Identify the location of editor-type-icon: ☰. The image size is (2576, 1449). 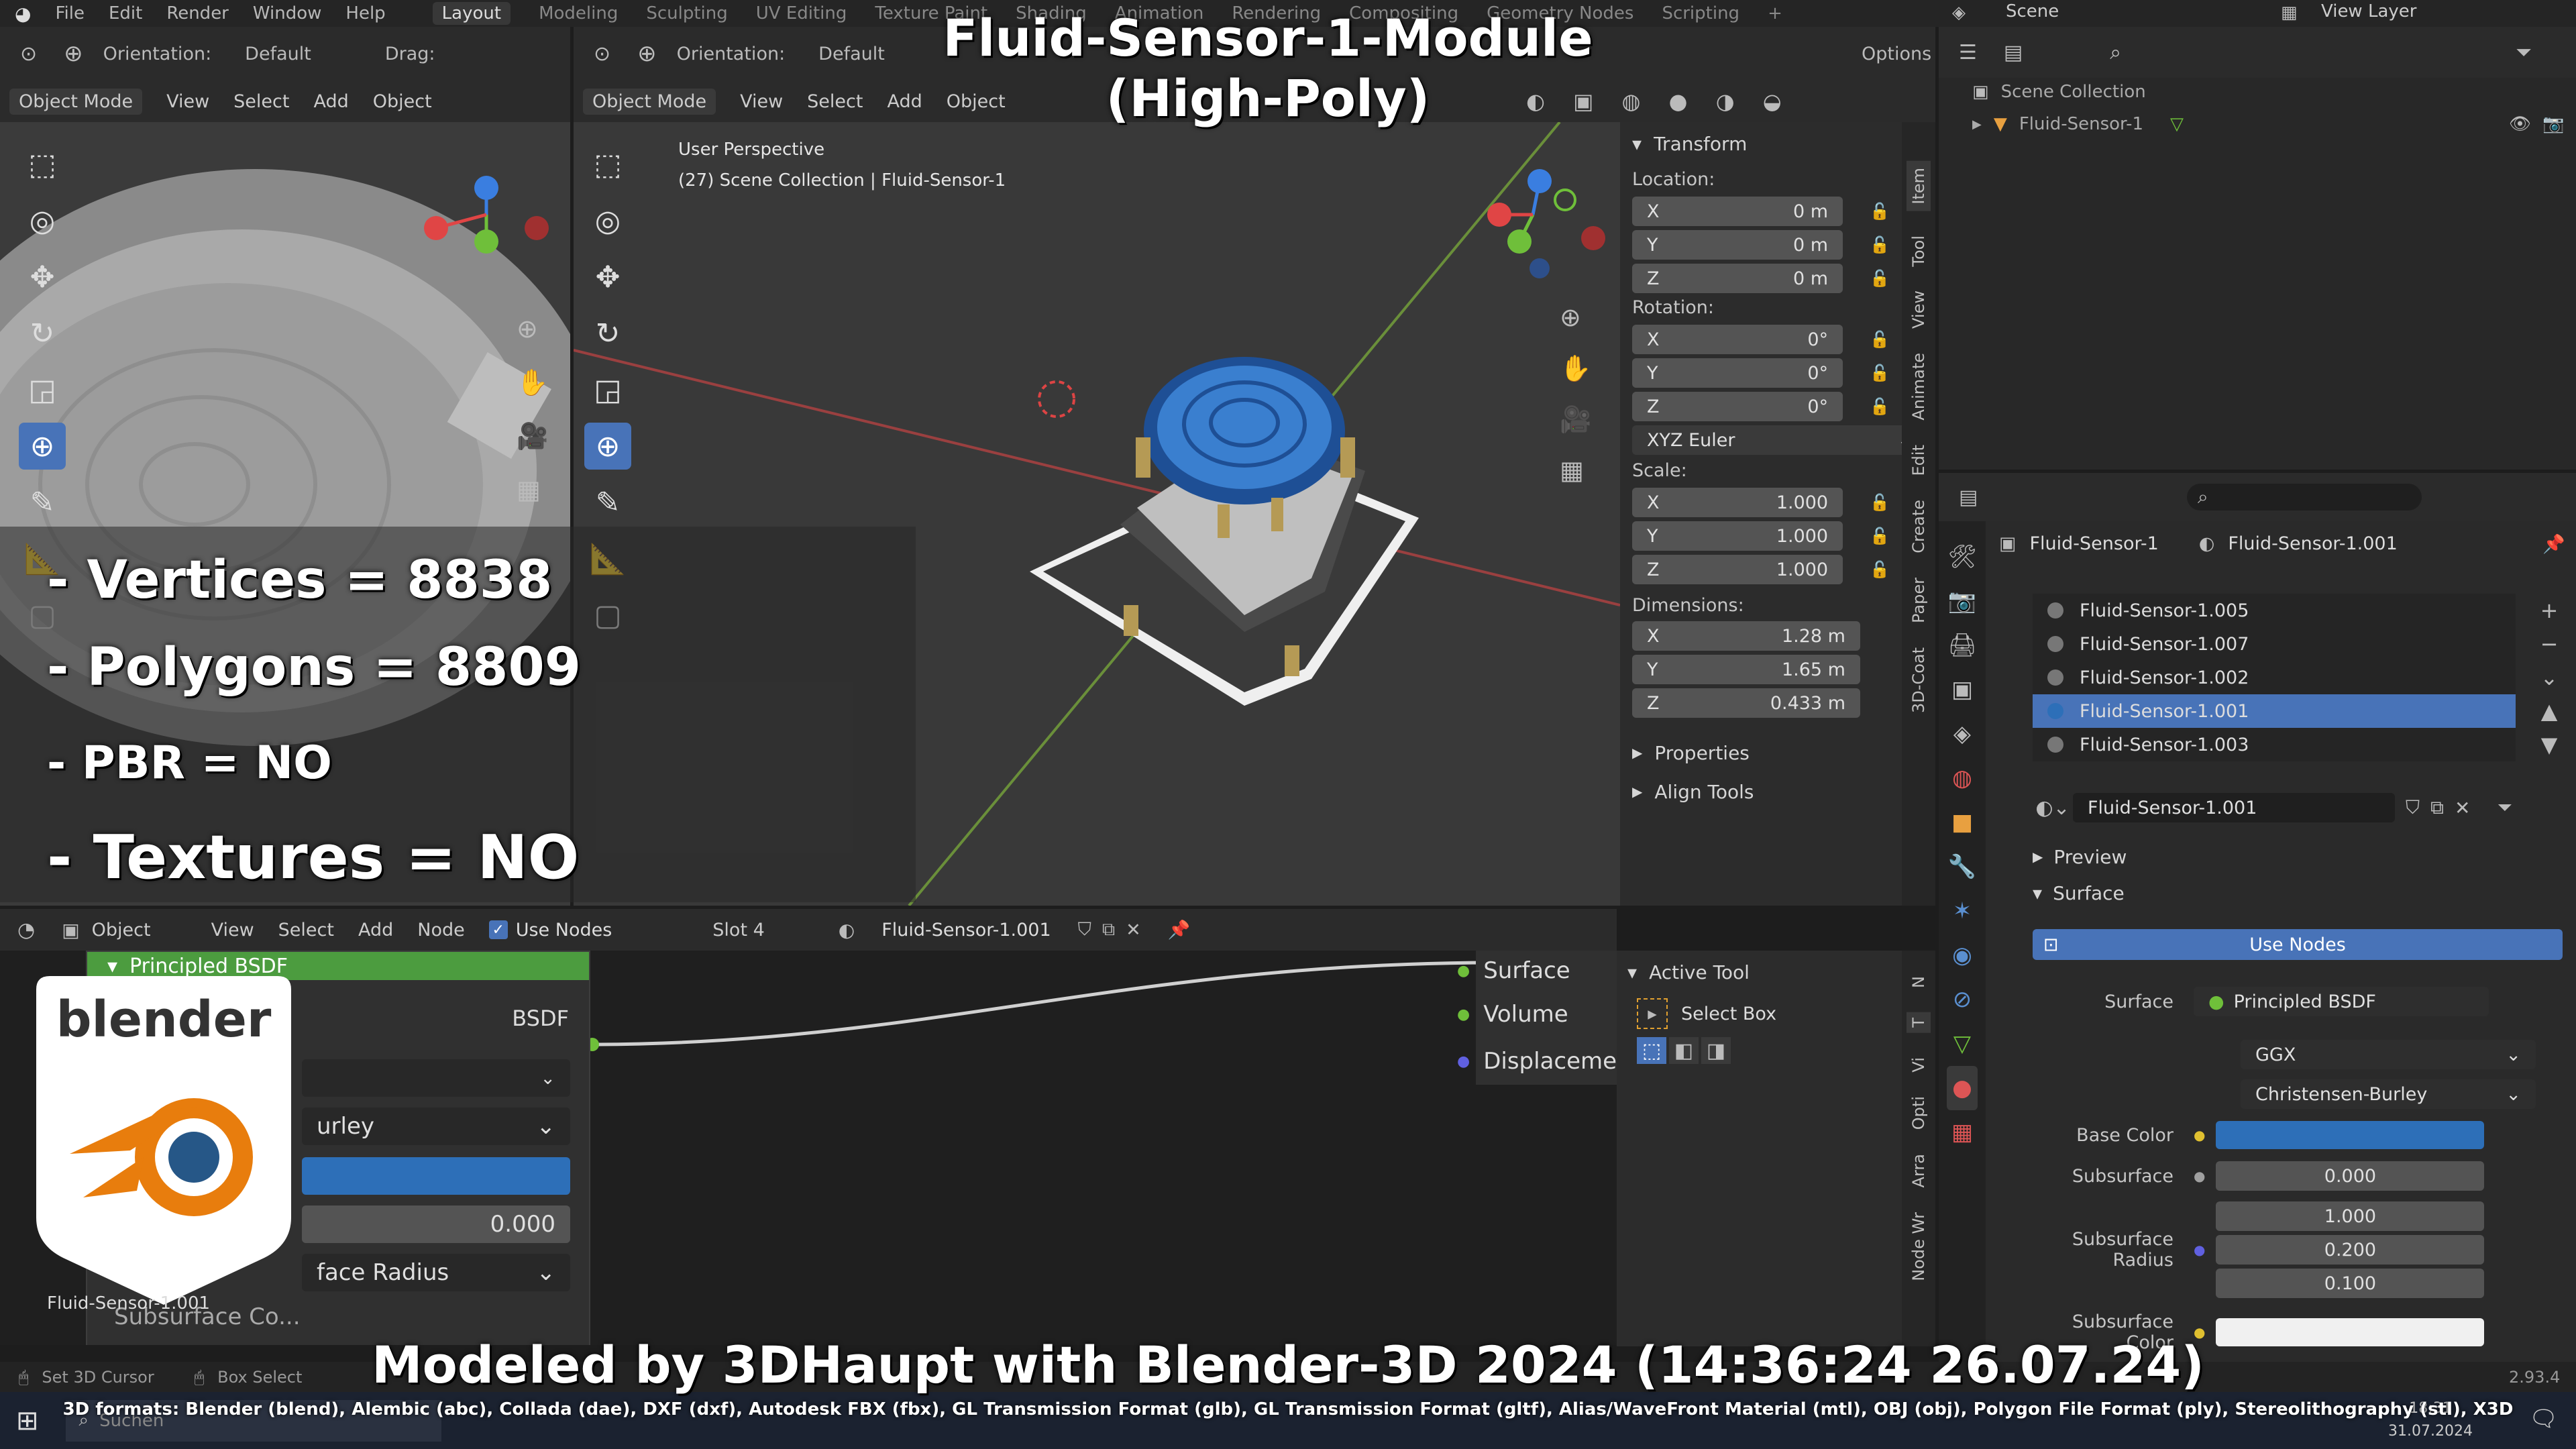
(1968, 52).